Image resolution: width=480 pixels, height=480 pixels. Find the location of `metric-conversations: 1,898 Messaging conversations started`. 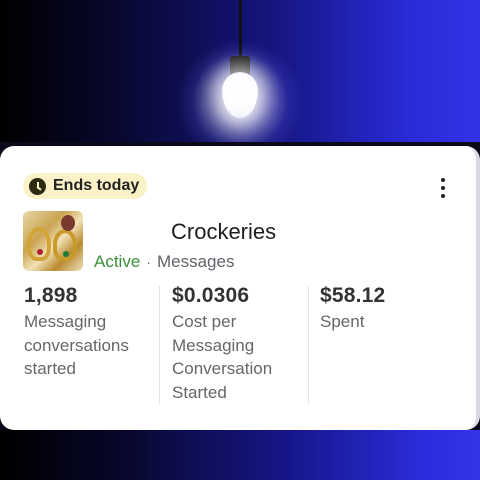

metric-conversations: 1,898 Messaging conversations started is located at coordinates (76, 332).